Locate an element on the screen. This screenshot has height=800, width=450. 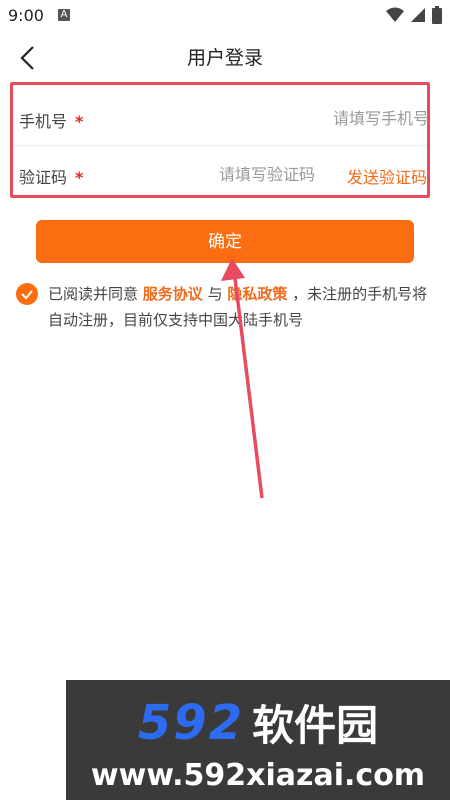
battery-icon is located at coordinates (437, 15).